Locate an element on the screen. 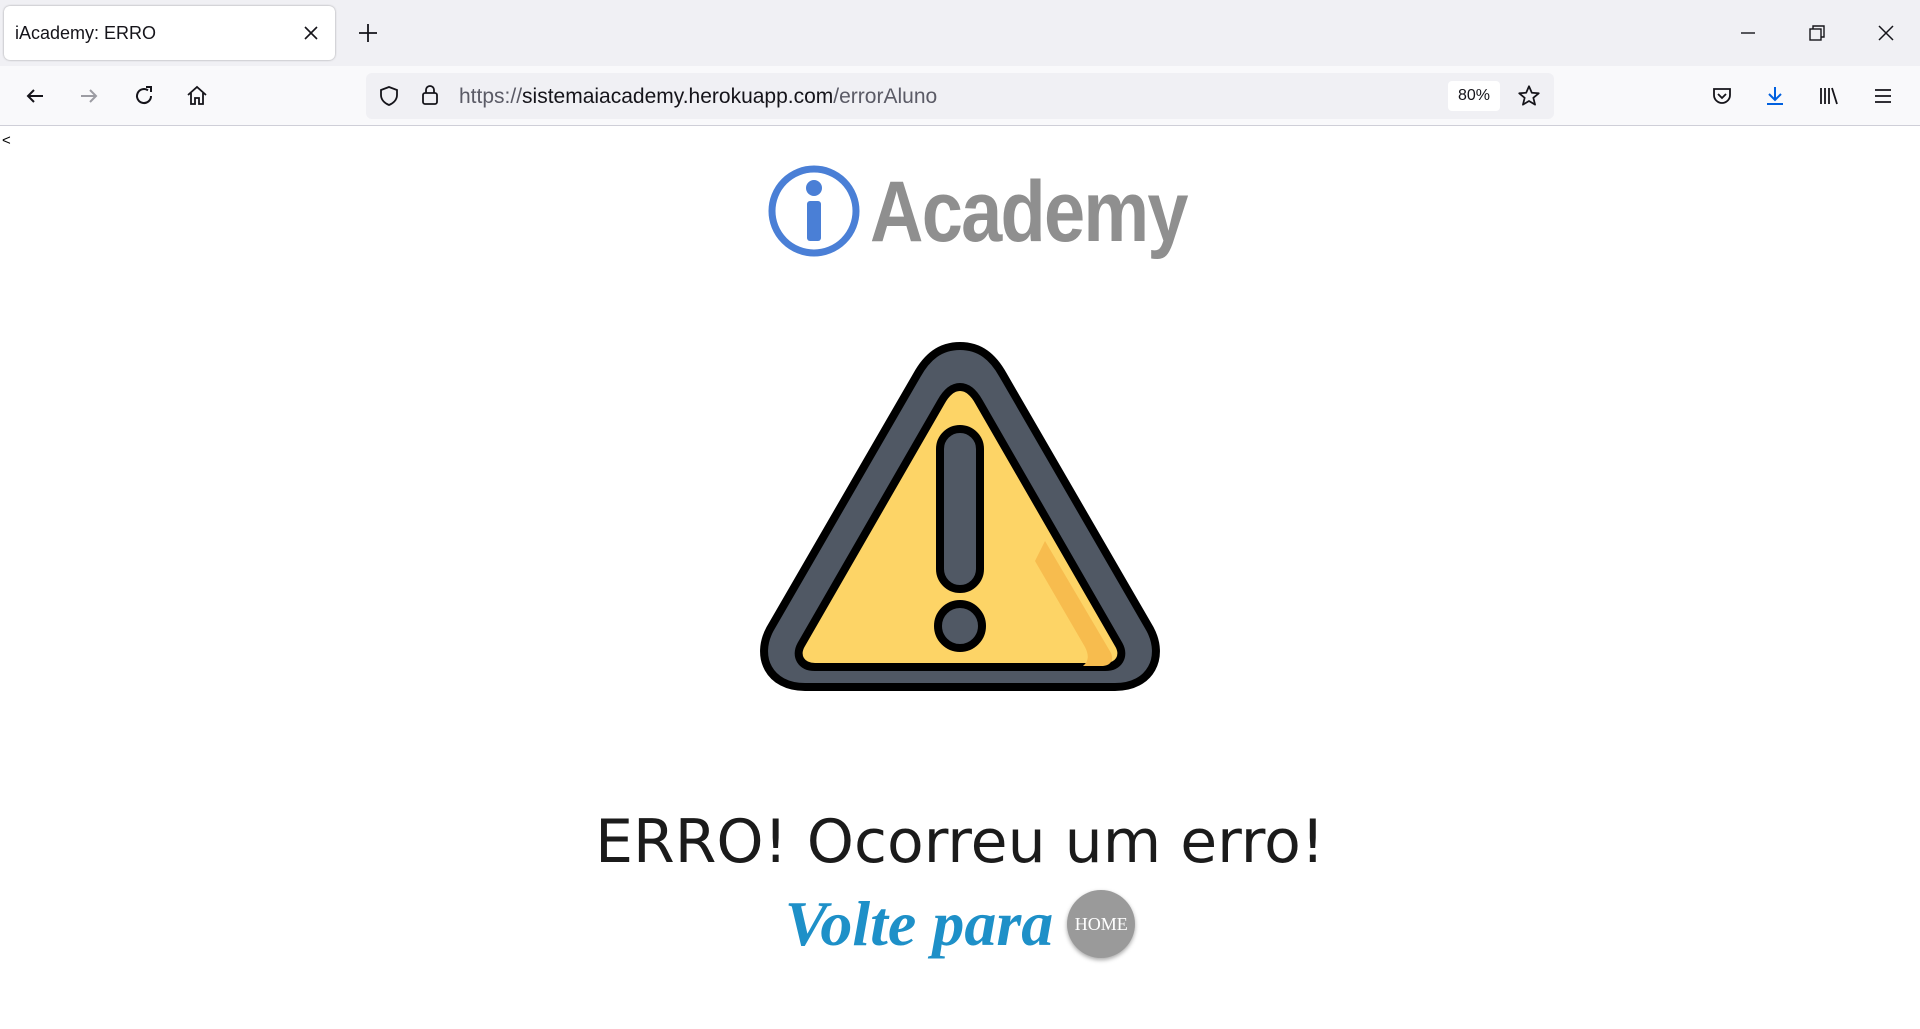 The image size is (1920, 1029). back-line: Volte para HOME is located at coordinates (960, 924).